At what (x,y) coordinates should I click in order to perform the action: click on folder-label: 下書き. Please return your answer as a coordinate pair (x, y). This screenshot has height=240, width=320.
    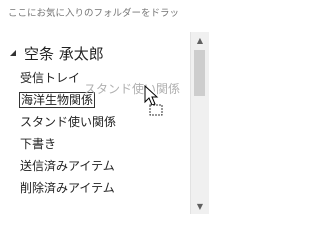
    Looking at the image, I should click on (38, 144).